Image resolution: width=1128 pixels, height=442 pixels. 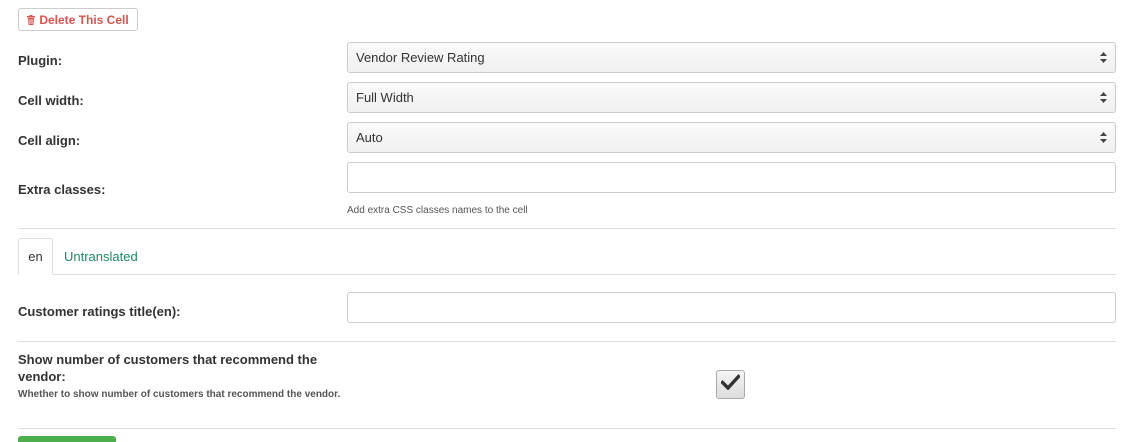 What do you see at coordinates (731, 97) in the screenshot?
I see `cell-width-select: Full Width` at bounding box center [731, 97].